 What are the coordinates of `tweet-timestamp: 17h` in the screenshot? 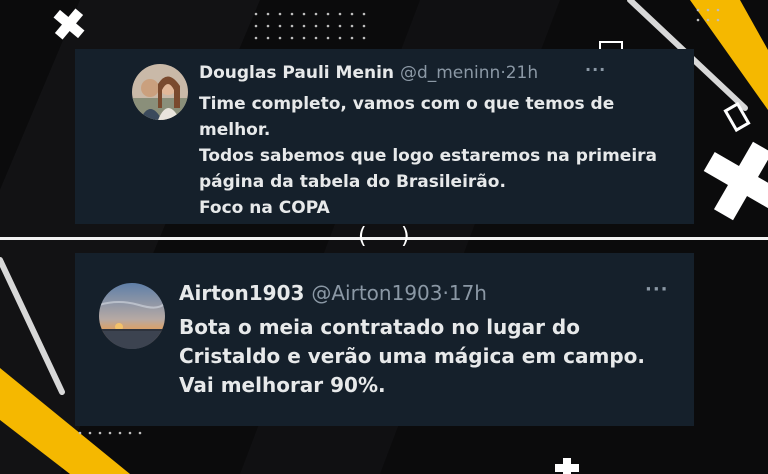 It's located at (468, 293).